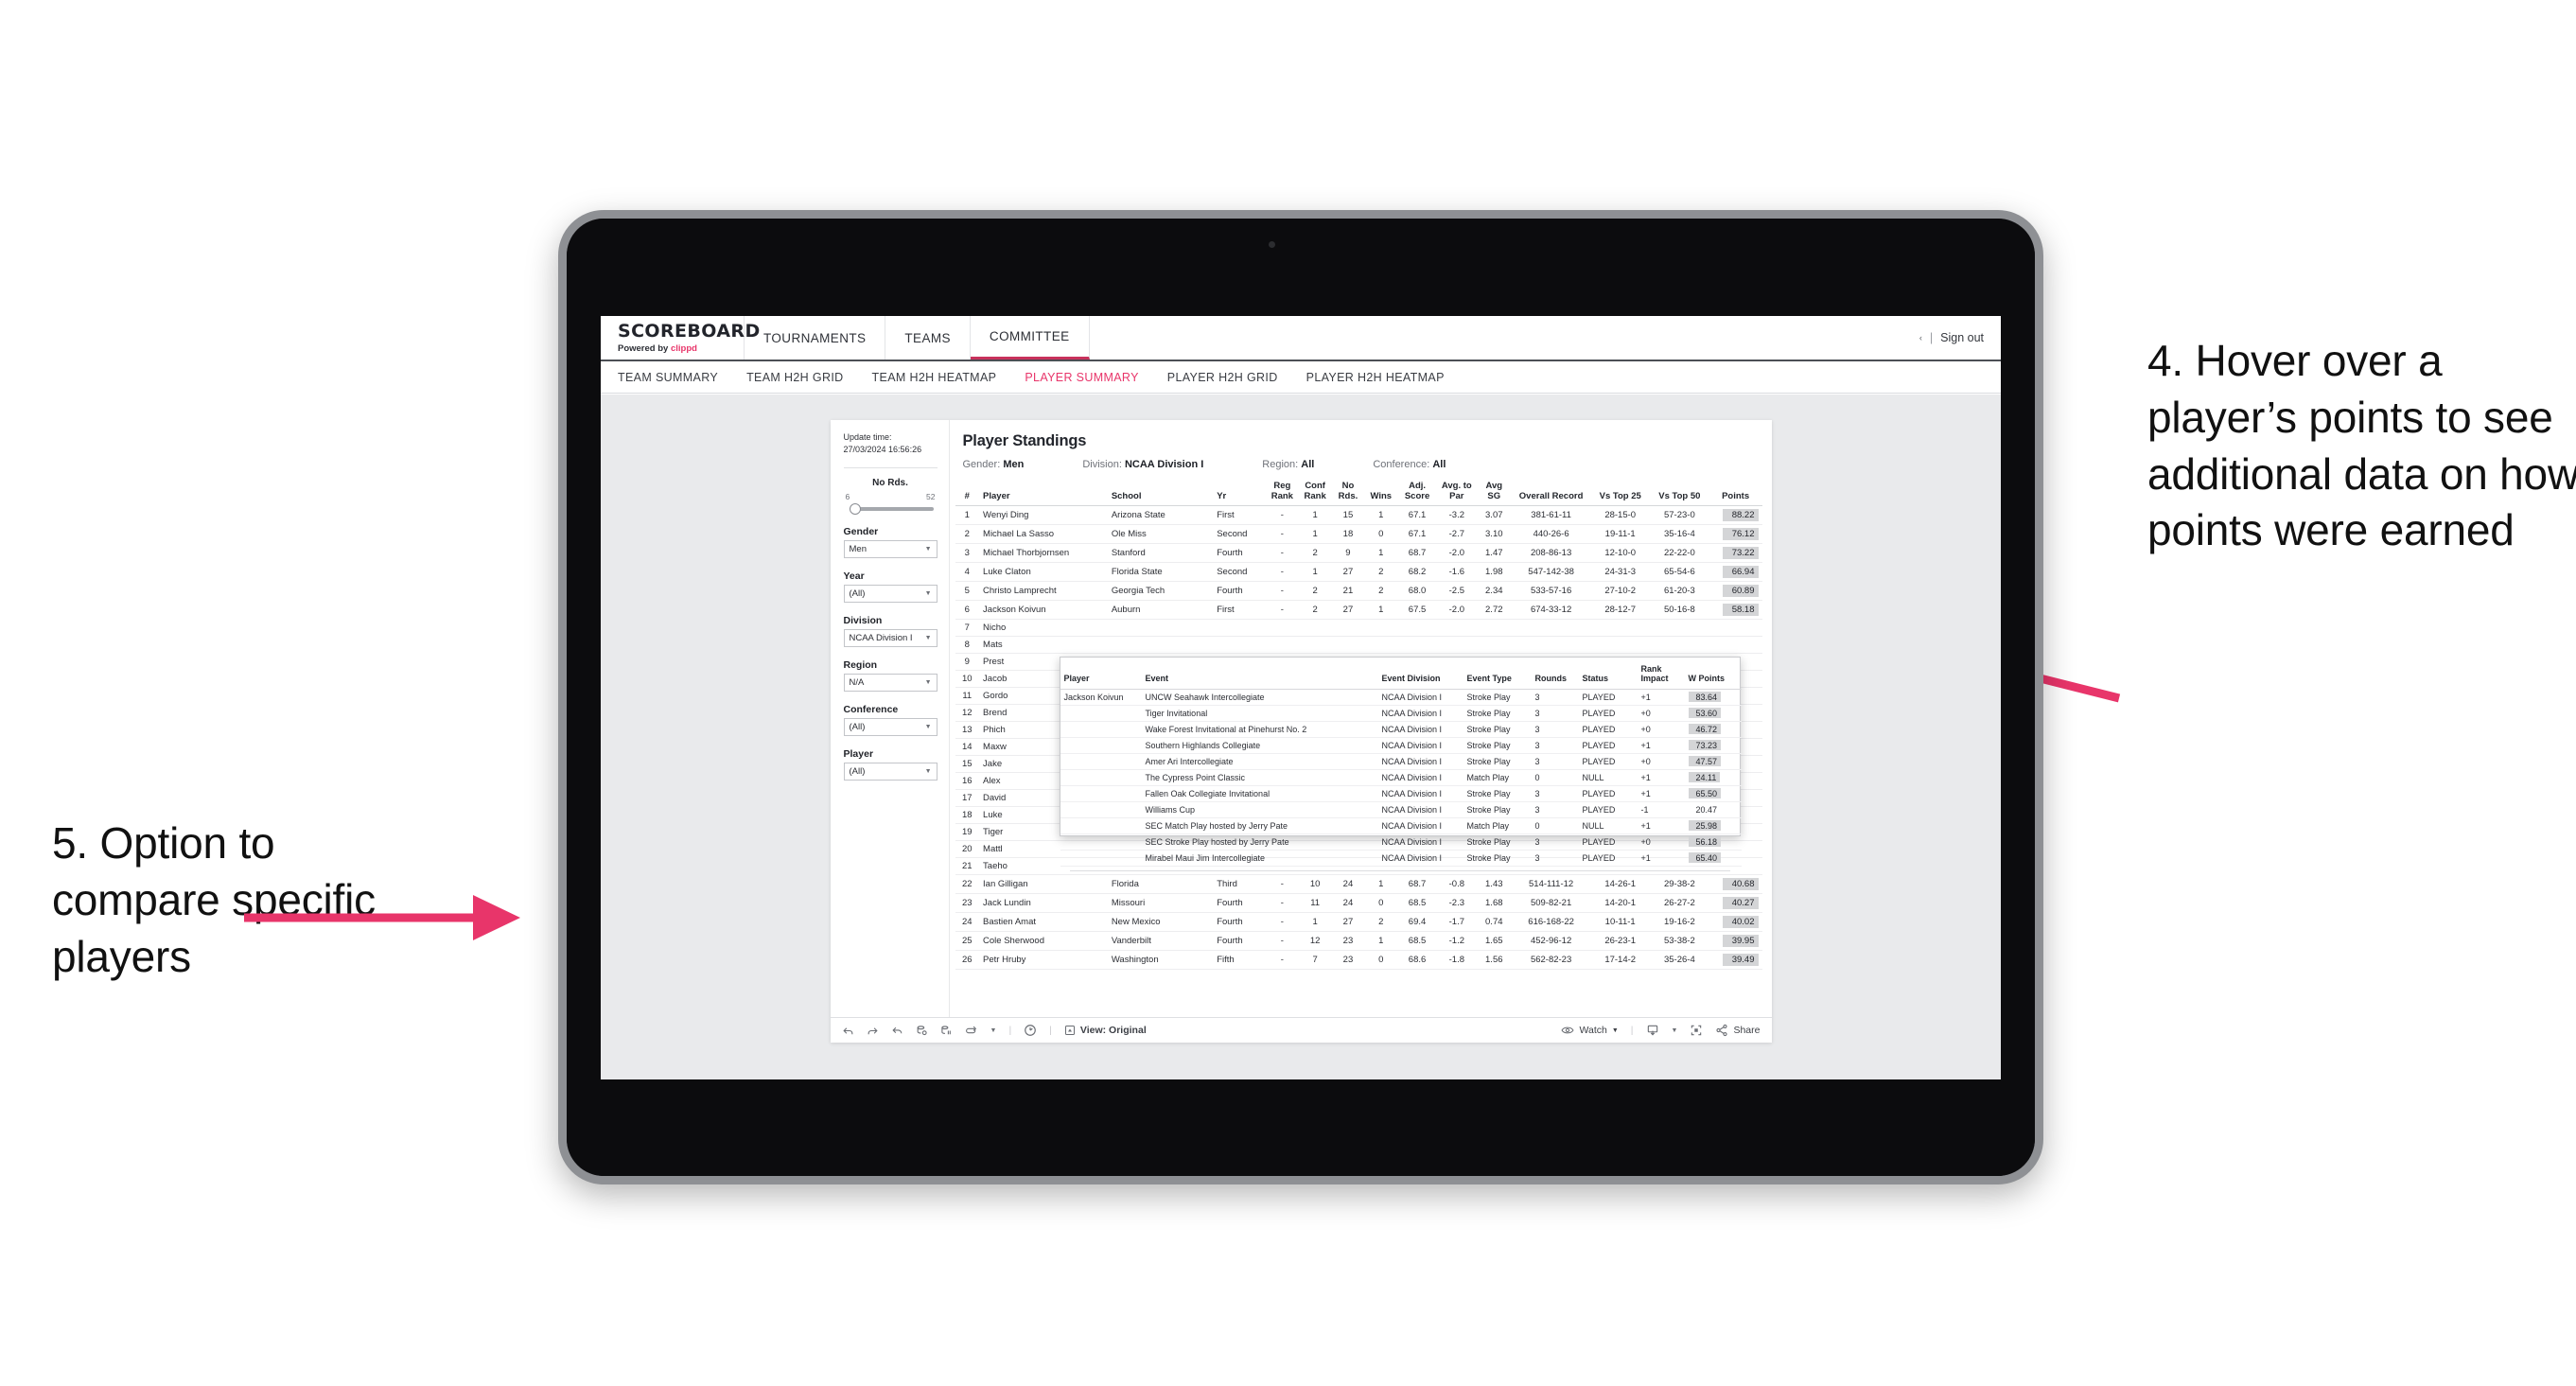 This screenshot has width=2576, height=1386. Describe the element at coordinates (1031, 1030) in the screenshot. I see `alert-icon` at that location.